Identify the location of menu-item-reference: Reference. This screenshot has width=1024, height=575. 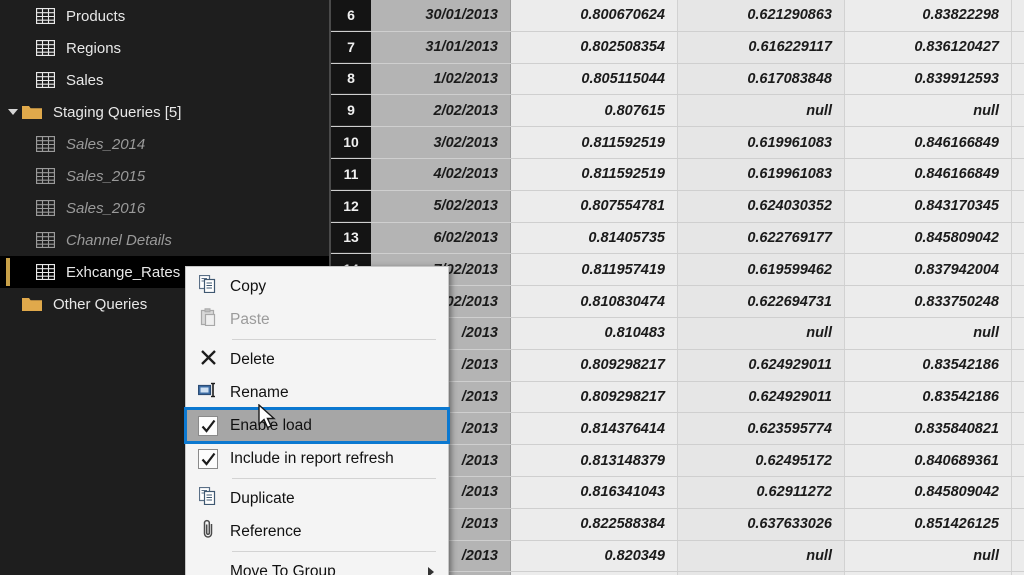
(317, 531).